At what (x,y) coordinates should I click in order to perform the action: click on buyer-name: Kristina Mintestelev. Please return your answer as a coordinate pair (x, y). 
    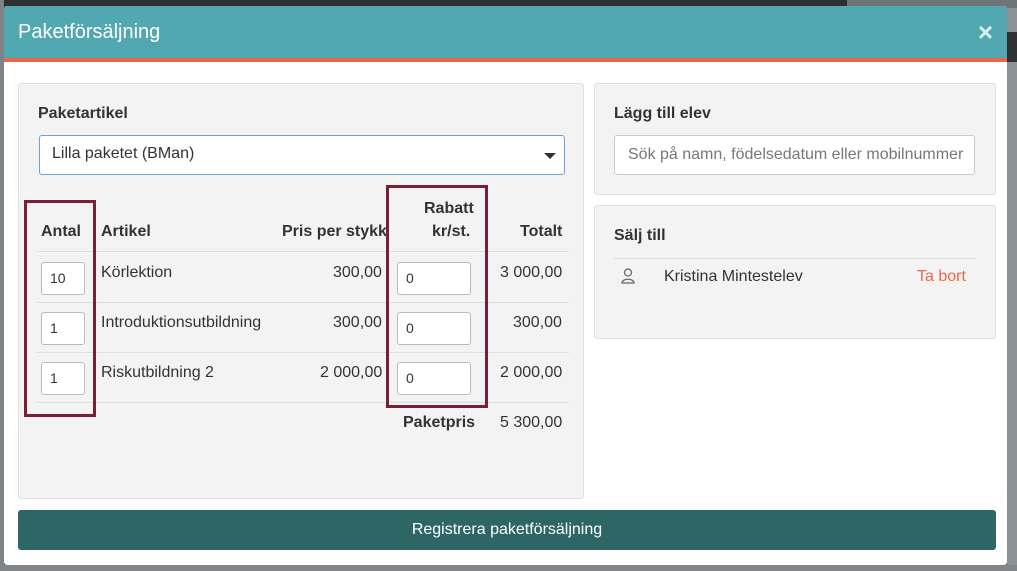
    Looking at the image, I should click on (733, 276).